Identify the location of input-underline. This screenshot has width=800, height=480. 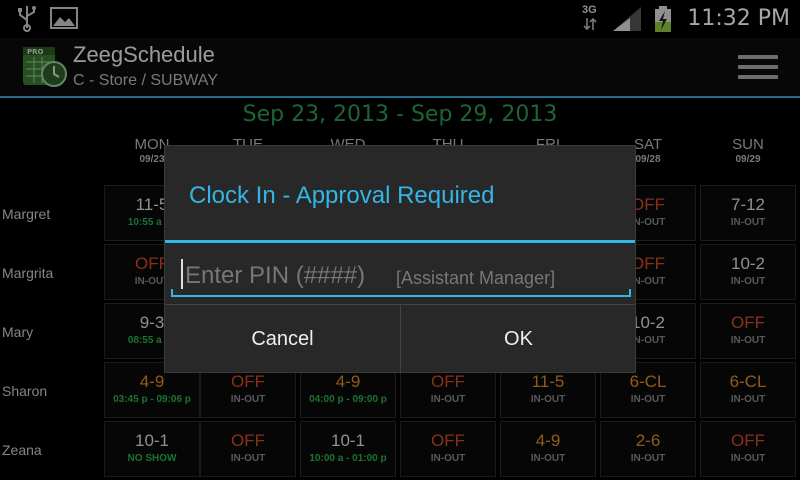
(401, 293).